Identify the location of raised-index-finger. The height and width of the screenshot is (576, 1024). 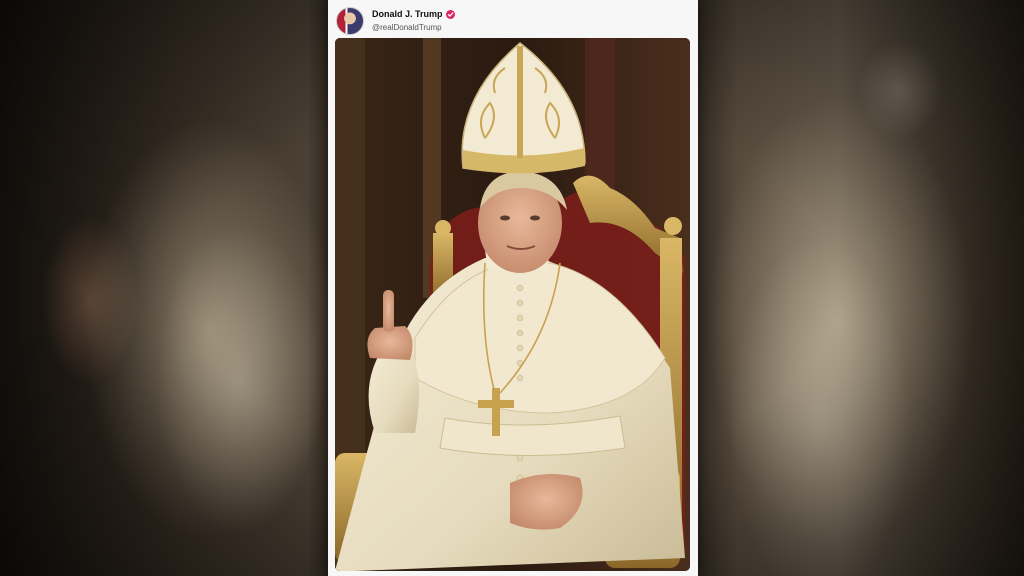
(388, 311).